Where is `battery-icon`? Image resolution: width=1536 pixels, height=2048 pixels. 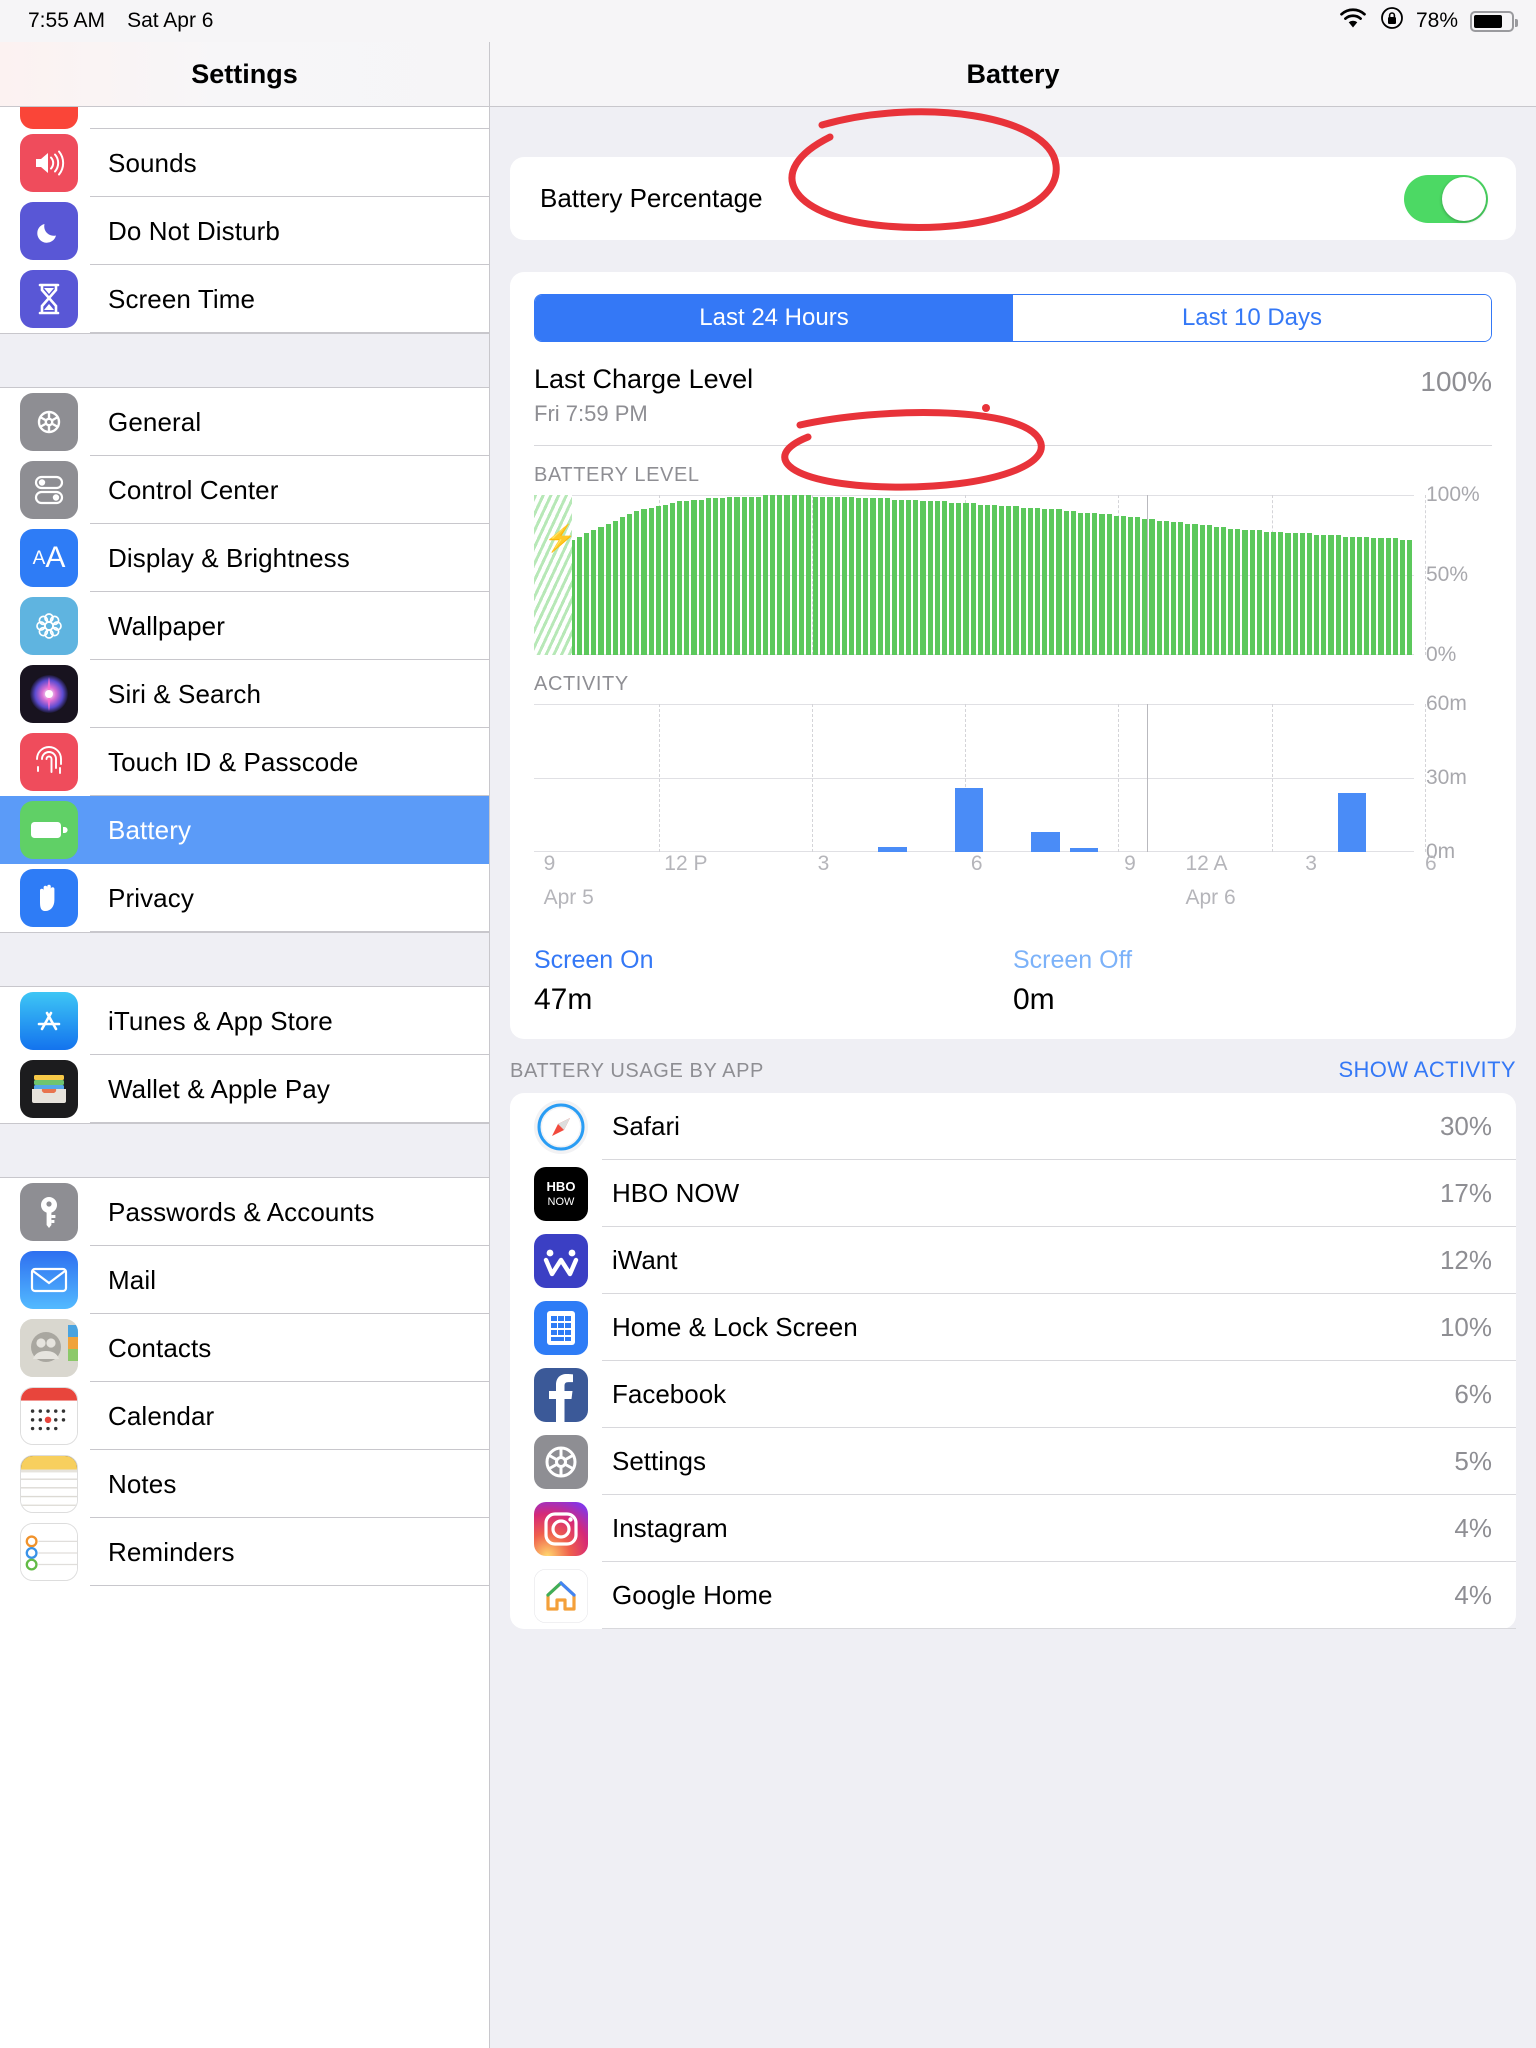
battery-icon is located at coordinates (49, 830).